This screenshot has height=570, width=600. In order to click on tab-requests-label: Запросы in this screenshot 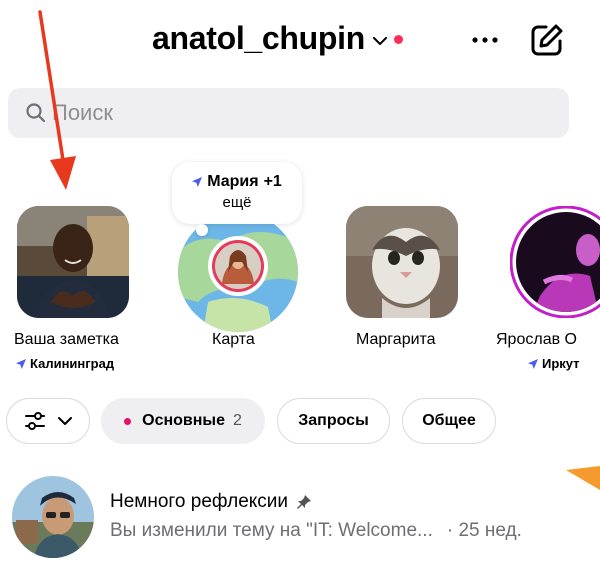, I will do `click(333, 420)`.